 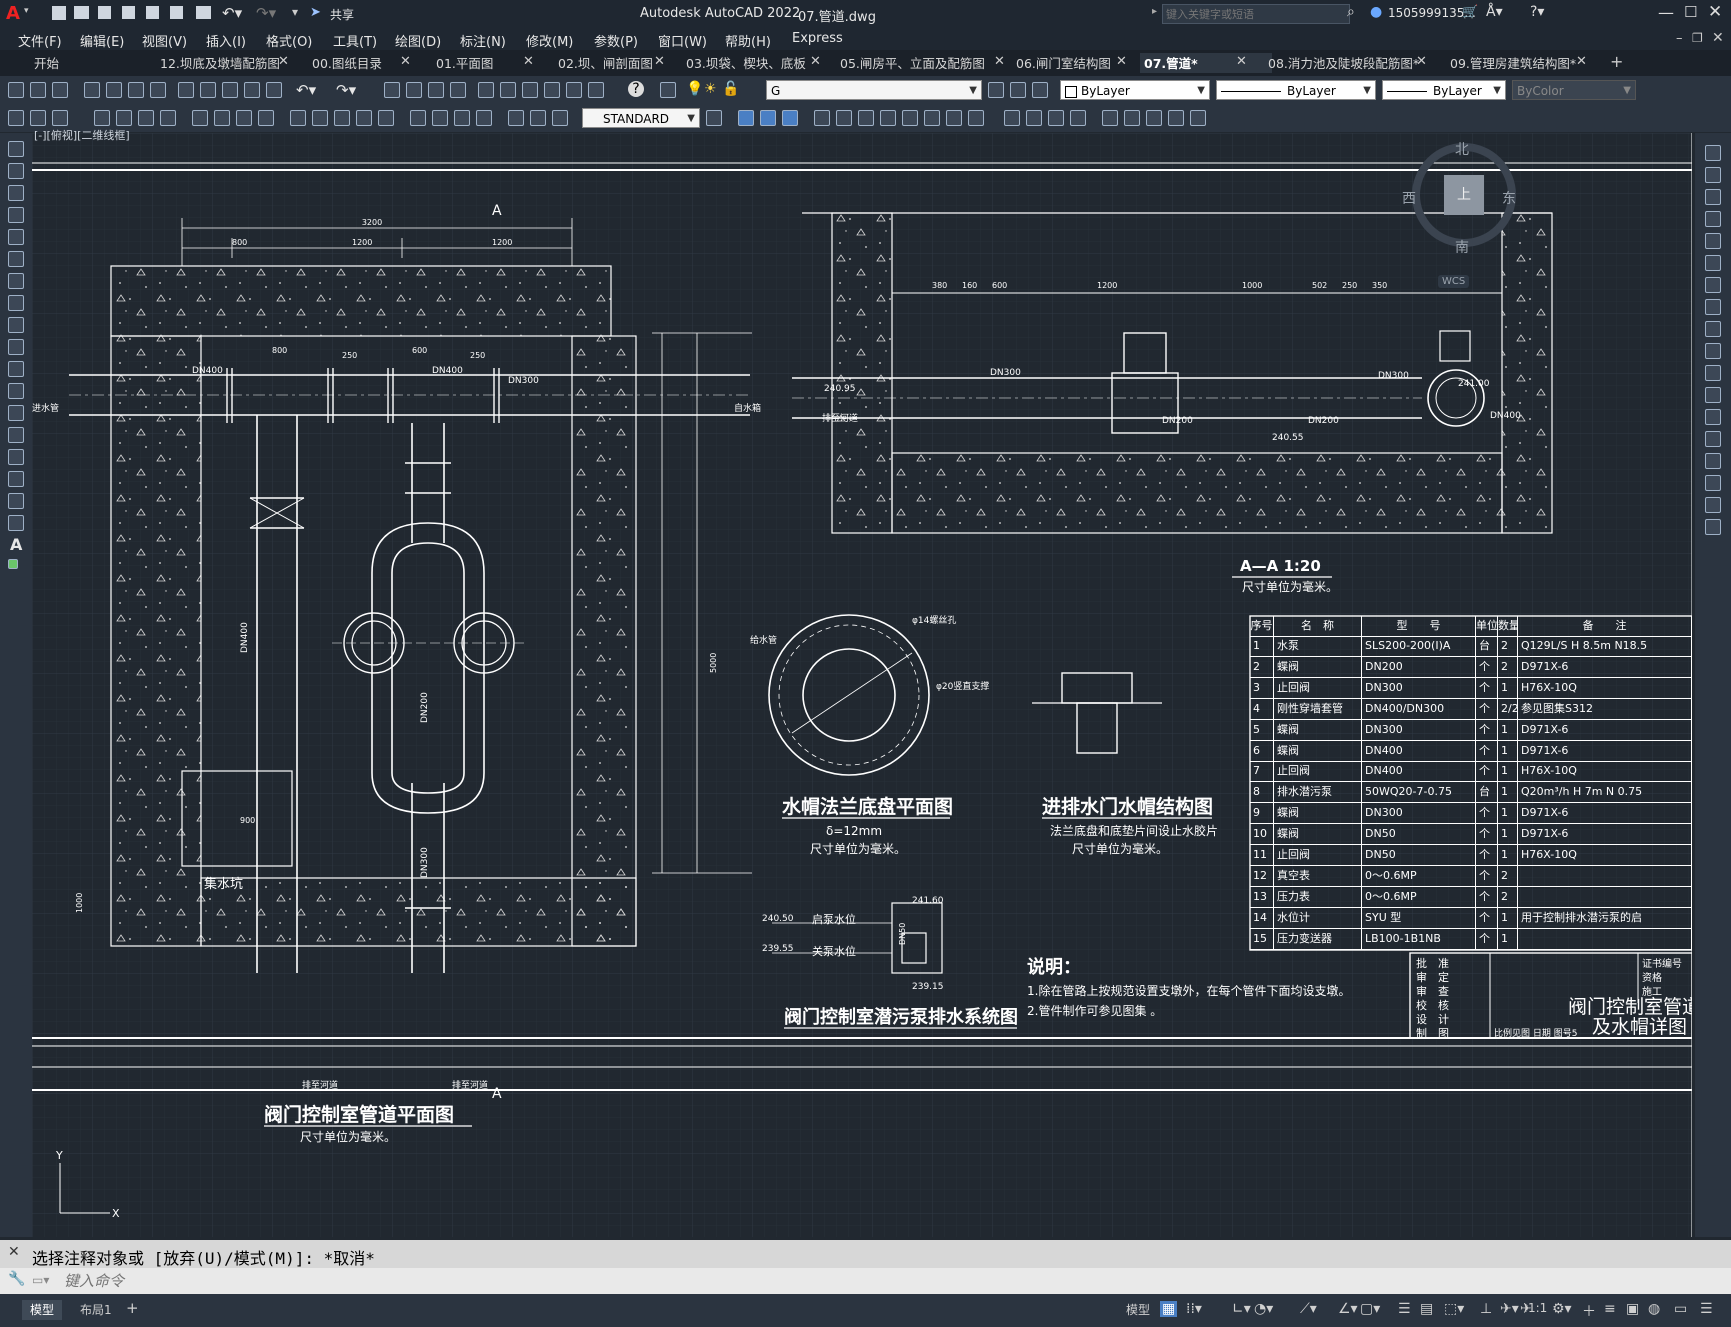 I want to click on gradient-tool-icon, so click(x=16, y=479).